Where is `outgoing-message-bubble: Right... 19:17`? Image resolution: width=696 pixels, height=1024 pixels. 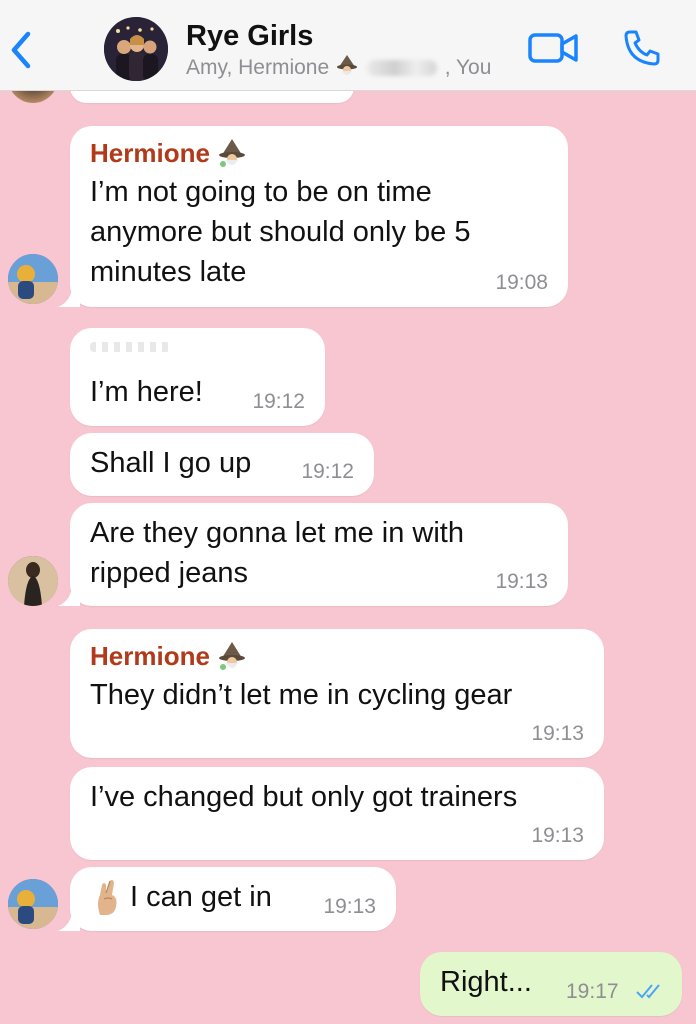 outgoing-message-bubble: Right... 19:17 is located at coordinates (551, 984).